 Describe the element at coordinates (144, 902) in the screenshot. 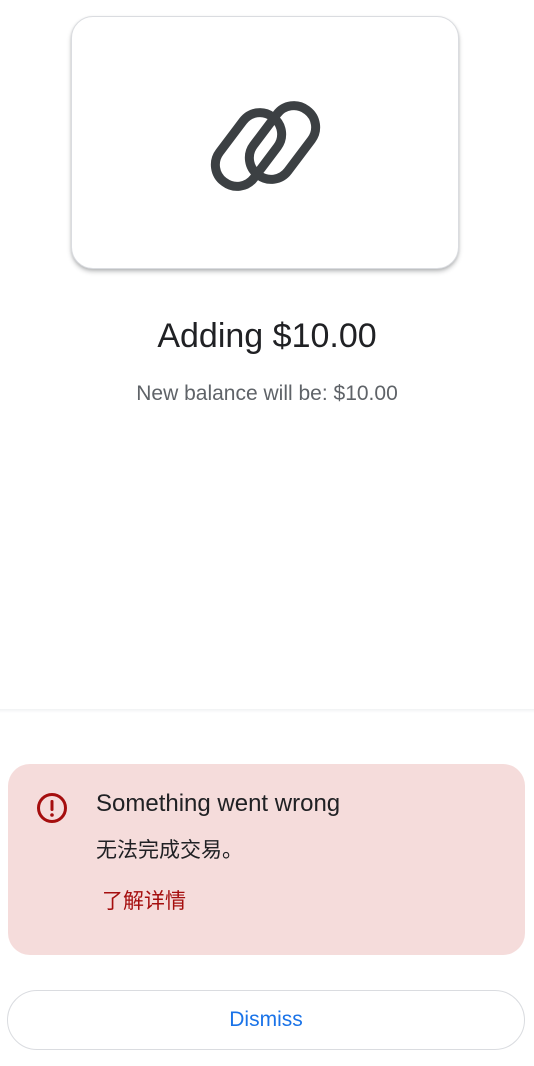

I see `learn-more-link: 了解详情` at that location.